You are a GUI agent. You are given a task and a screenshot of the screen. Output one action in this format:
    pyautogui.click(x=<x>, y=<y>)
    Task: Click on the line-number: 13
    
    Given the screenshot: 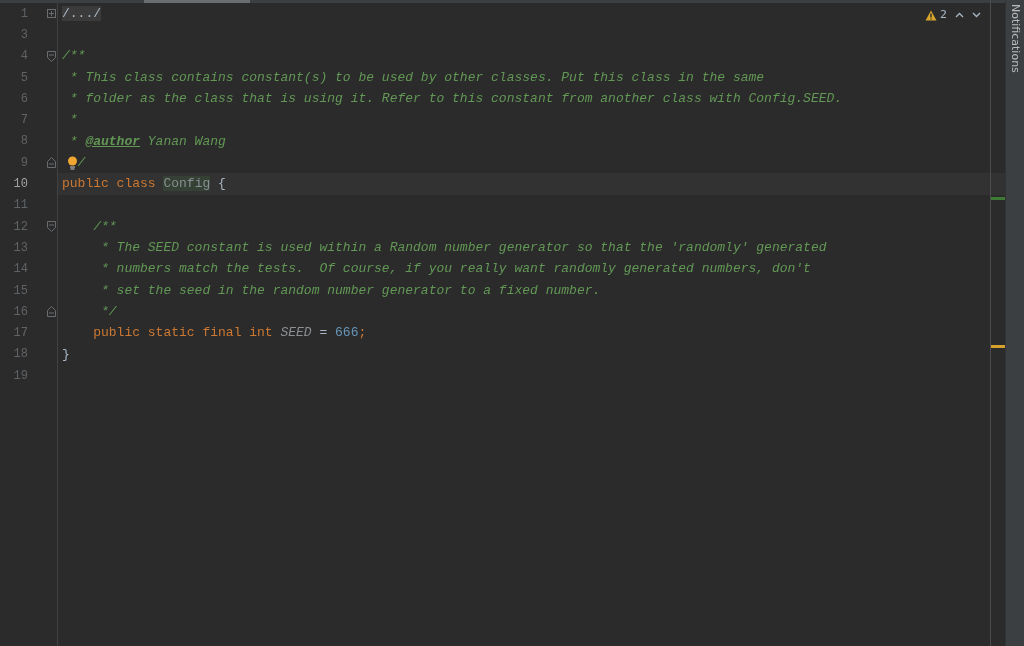 What is the action you would take?
    pyautogui.click(x=20, y=248)
    